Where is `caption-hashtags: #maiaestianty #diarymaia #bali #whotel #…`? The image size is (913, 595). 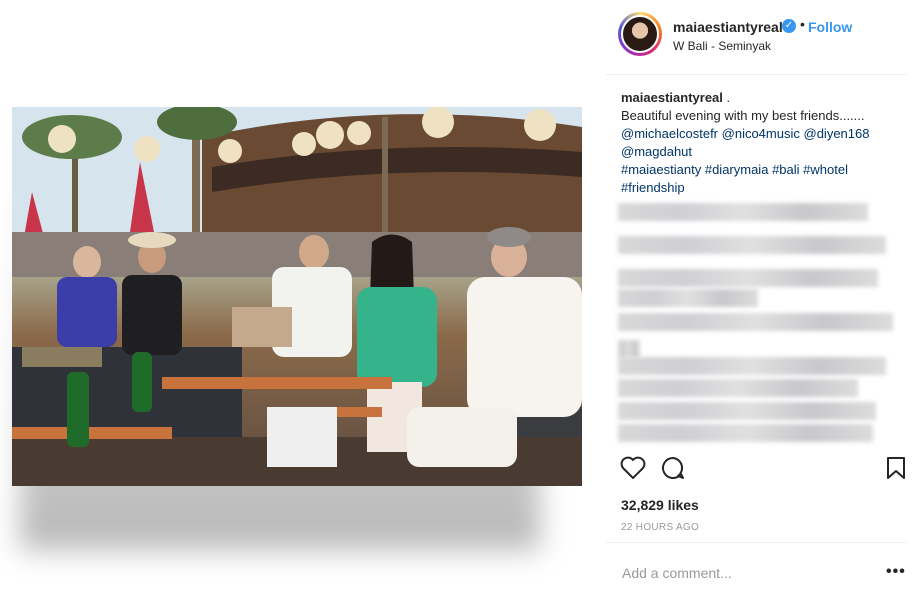
caption-hashtags: #maiaestianty #diarymaia #bali #whotel #… is located at coordinates (763, 179).